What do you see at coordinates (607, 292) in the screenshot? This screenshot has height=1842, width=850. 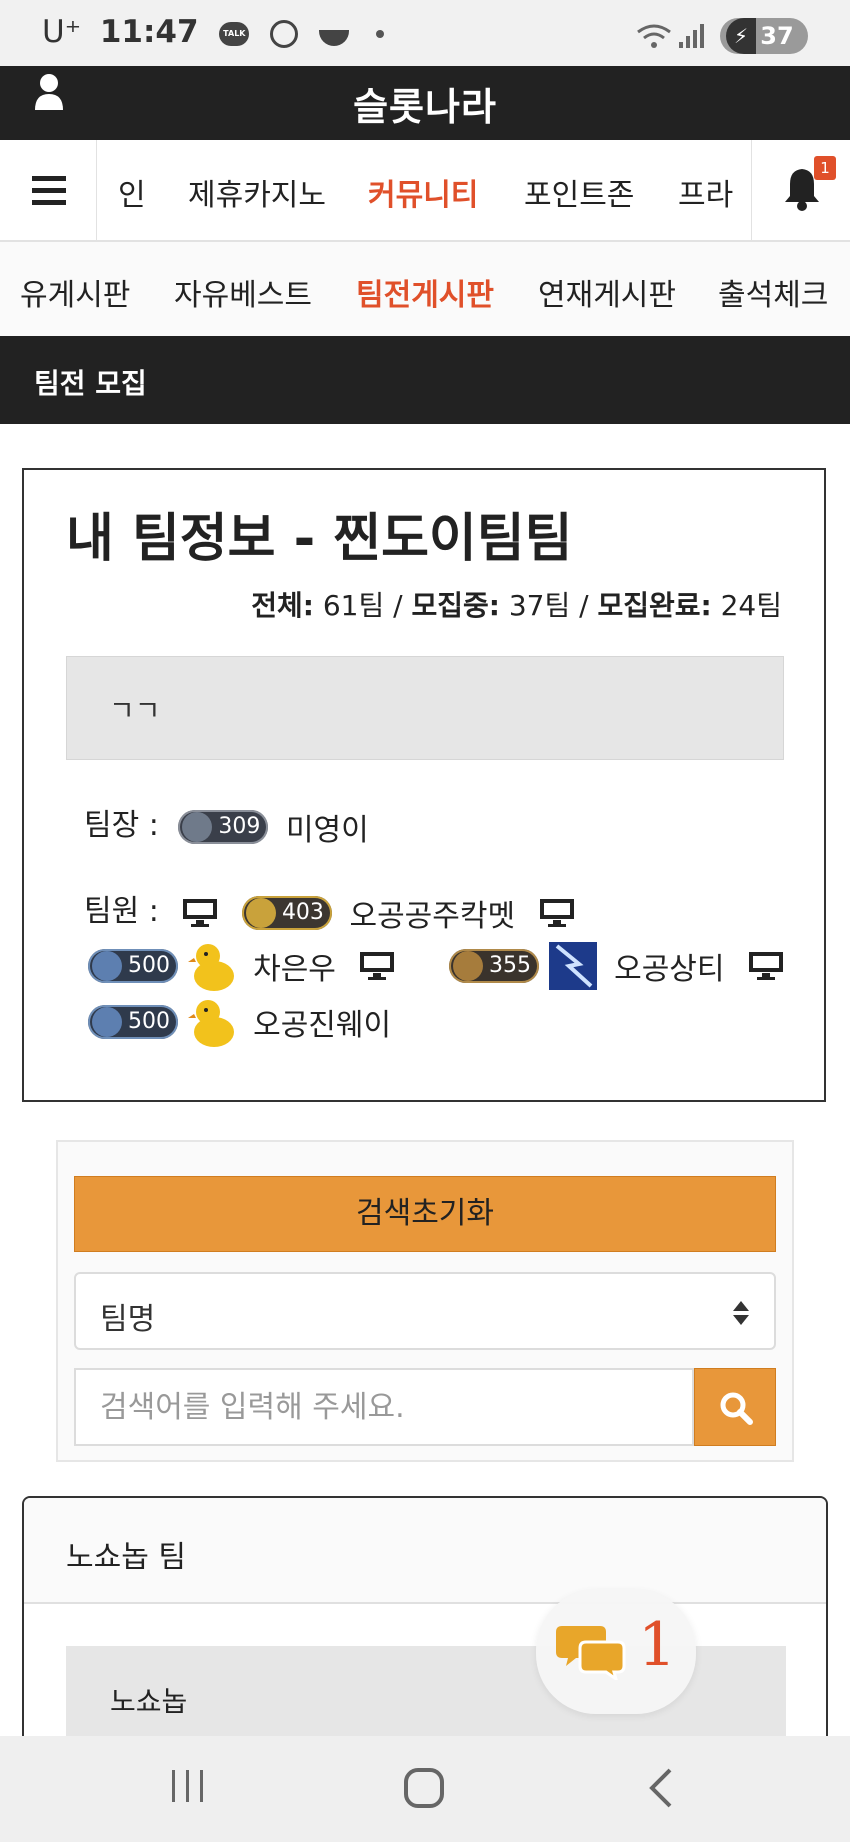 I see `subnav-item-serial-board: 연재게시판` at bounding box center [607, 292].